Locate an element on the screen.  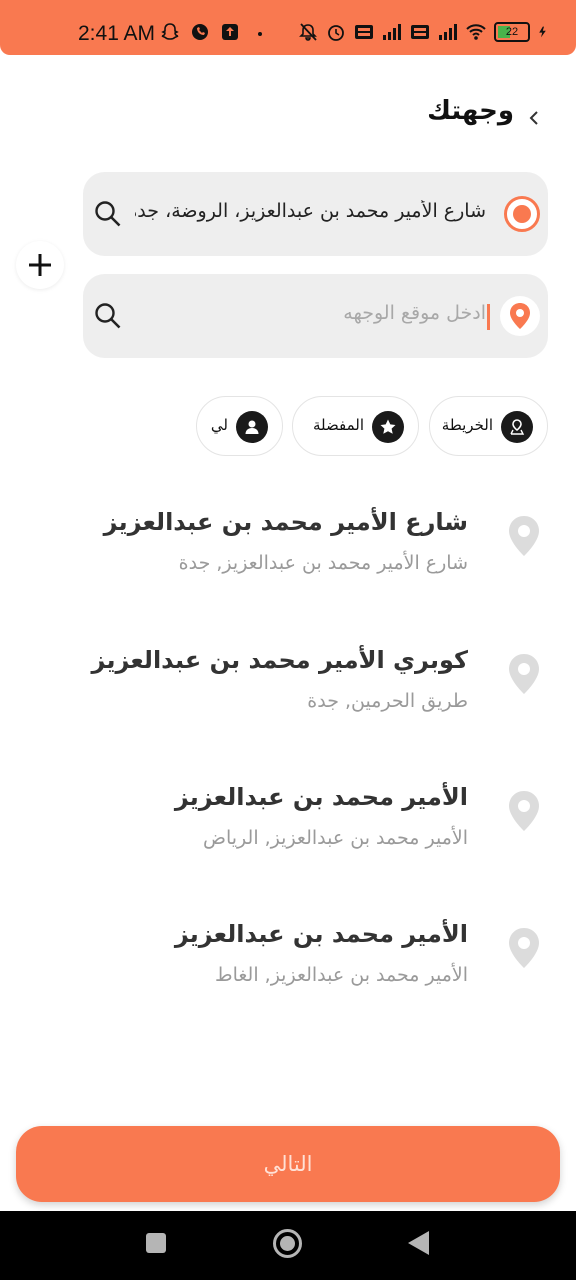
result-title: شارع الأمير محمد بن عبدالعزيز is located at coordinates (285, 522).